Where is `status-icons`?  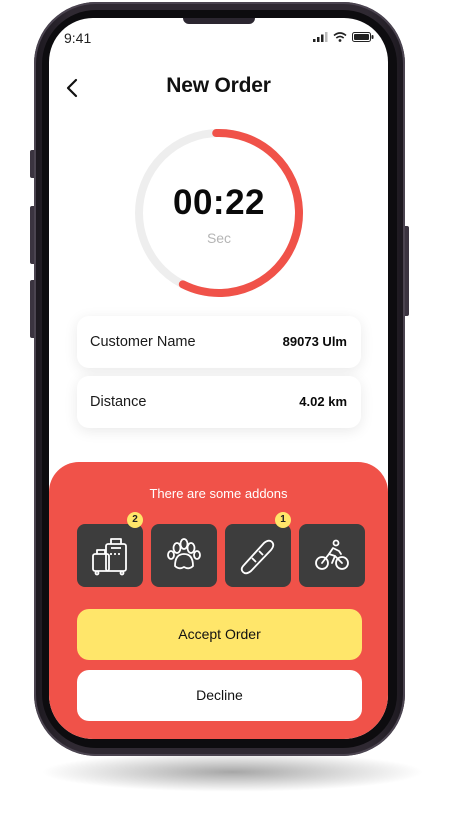
status-icons is located at coordinates (343, 37).